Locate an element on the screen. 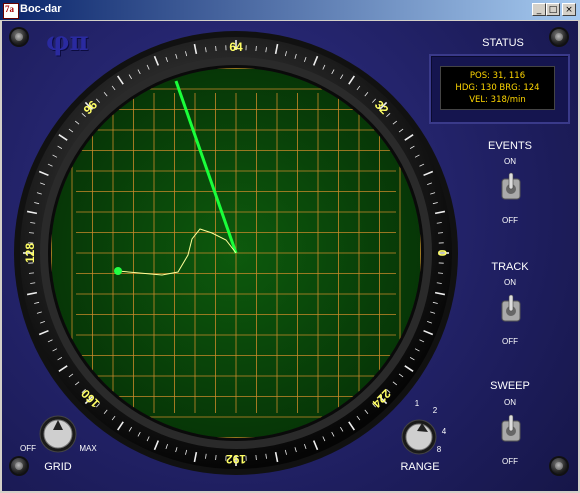  track-label: TRACK is located at coordinates (510, 267).